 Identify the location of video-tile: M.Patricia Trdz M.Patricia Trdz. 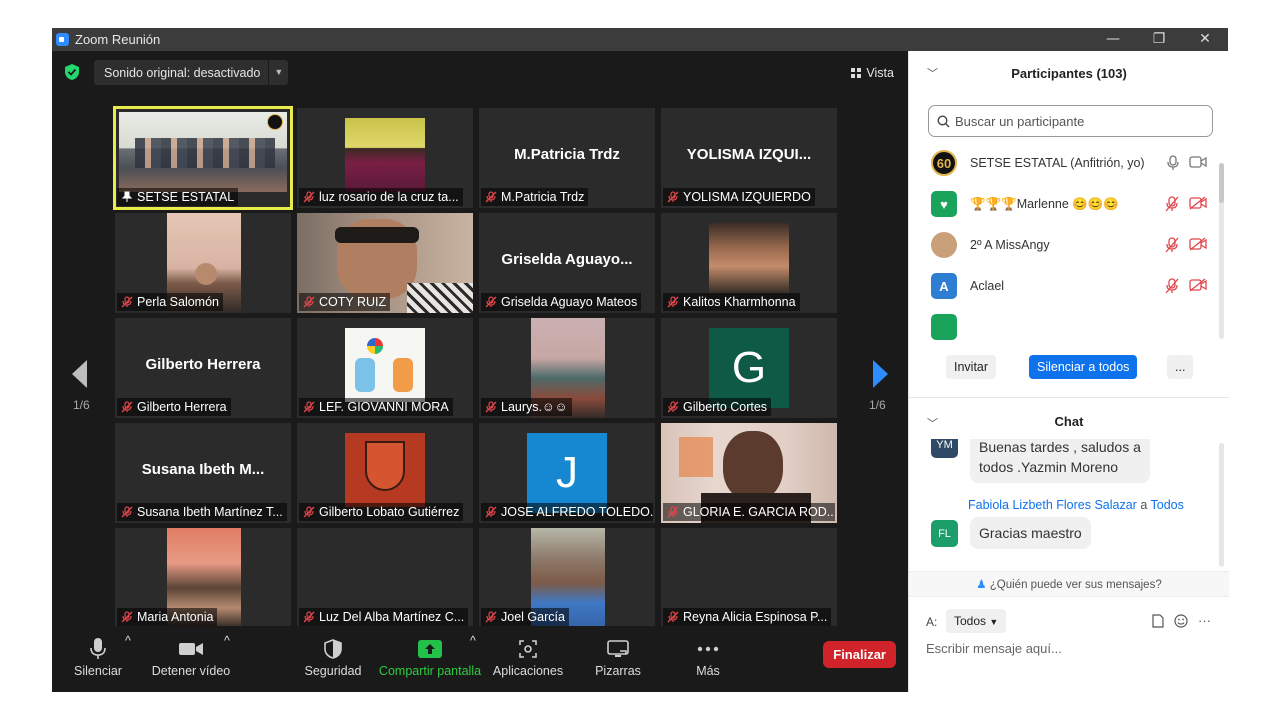
(567, 158).